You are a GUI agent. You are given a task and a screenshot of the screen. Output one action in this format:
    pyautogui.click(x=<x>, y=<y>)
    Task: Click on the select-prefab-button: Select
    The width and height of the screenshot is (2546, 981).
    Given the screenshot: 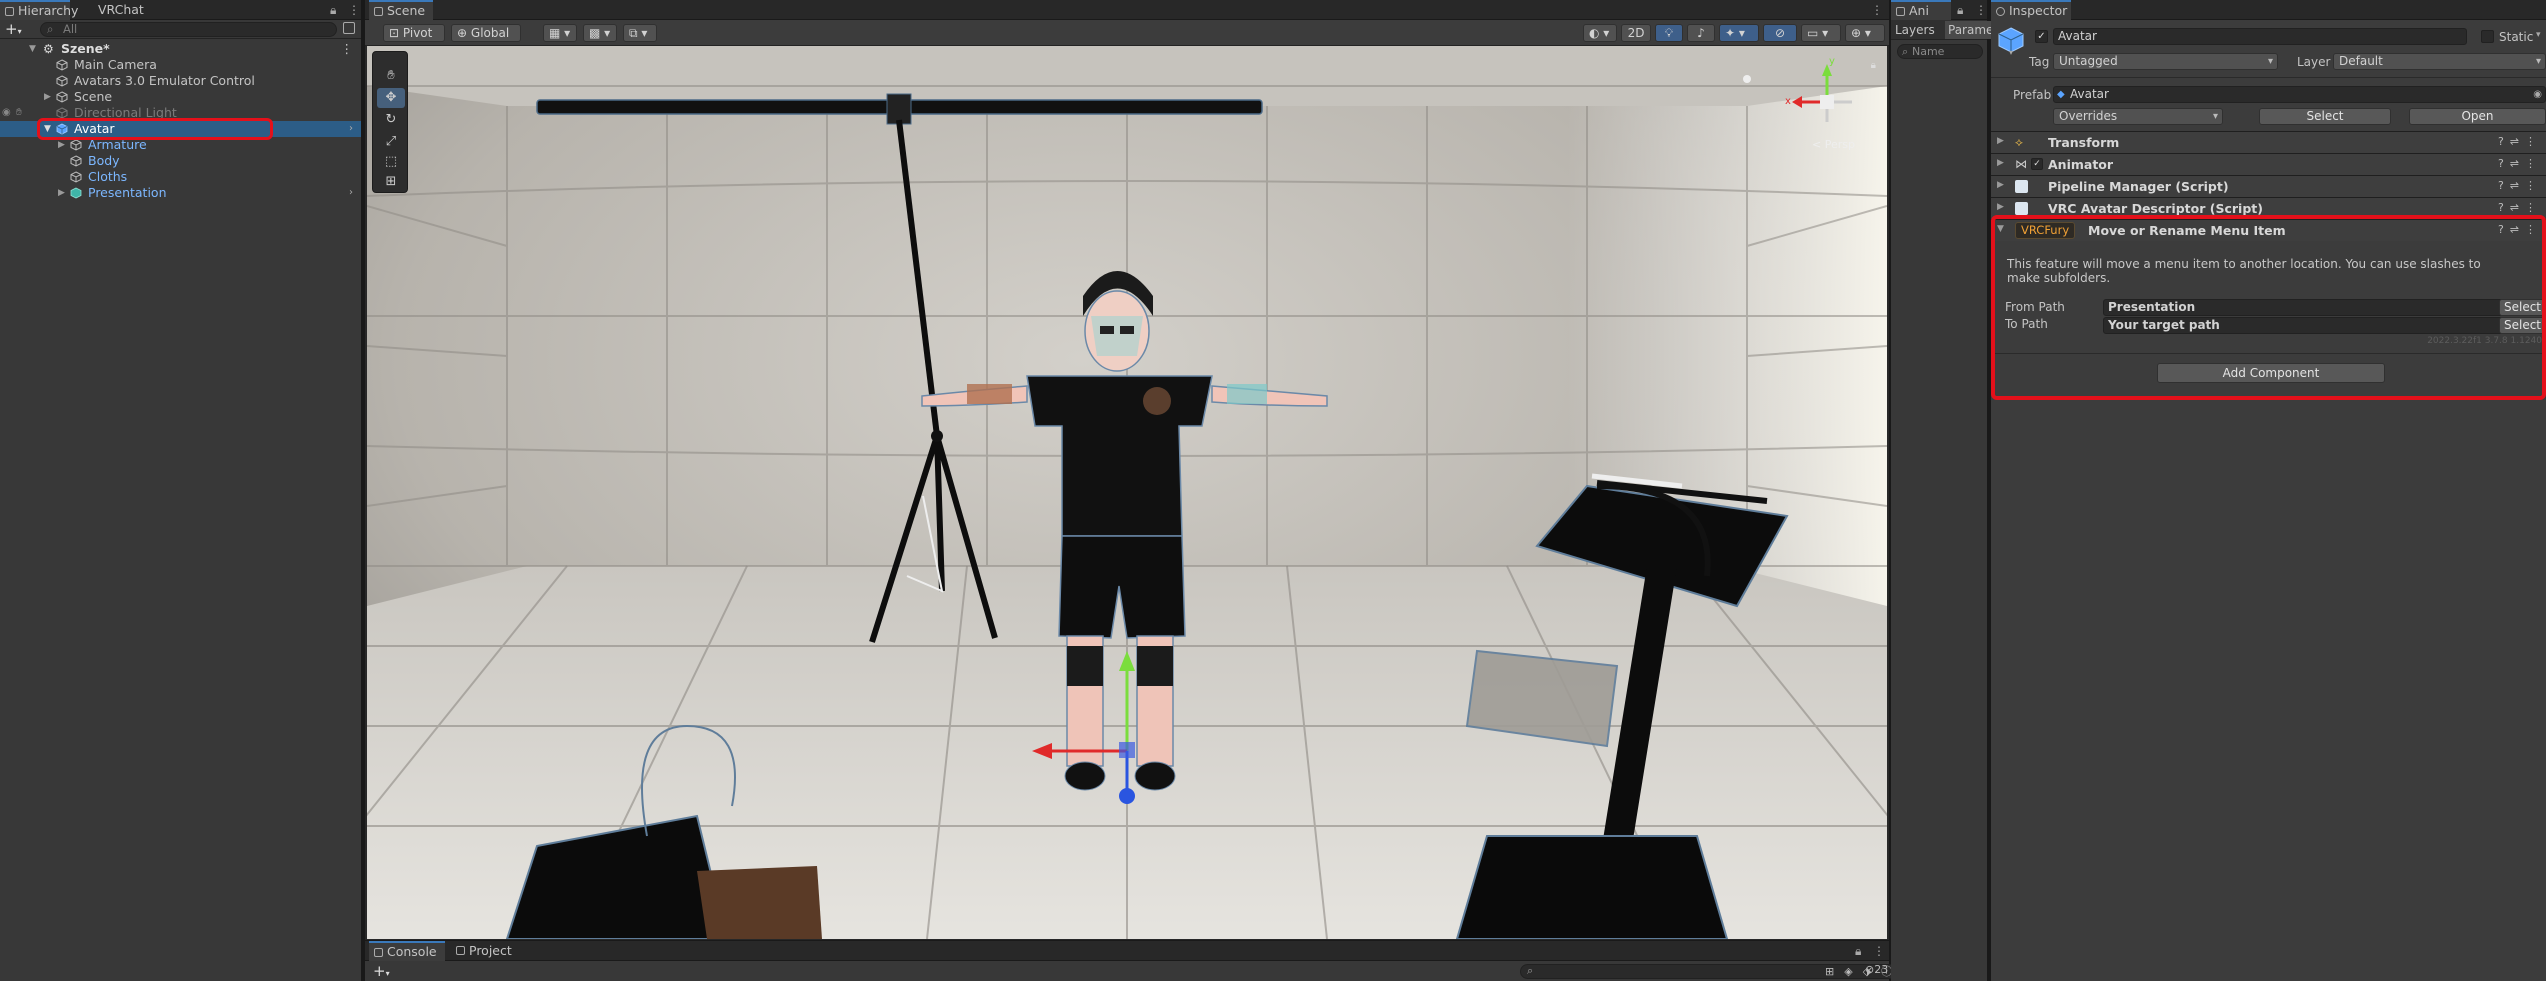 What is the action you would take?
    pyautogui.click(x=2325, y=116)
    